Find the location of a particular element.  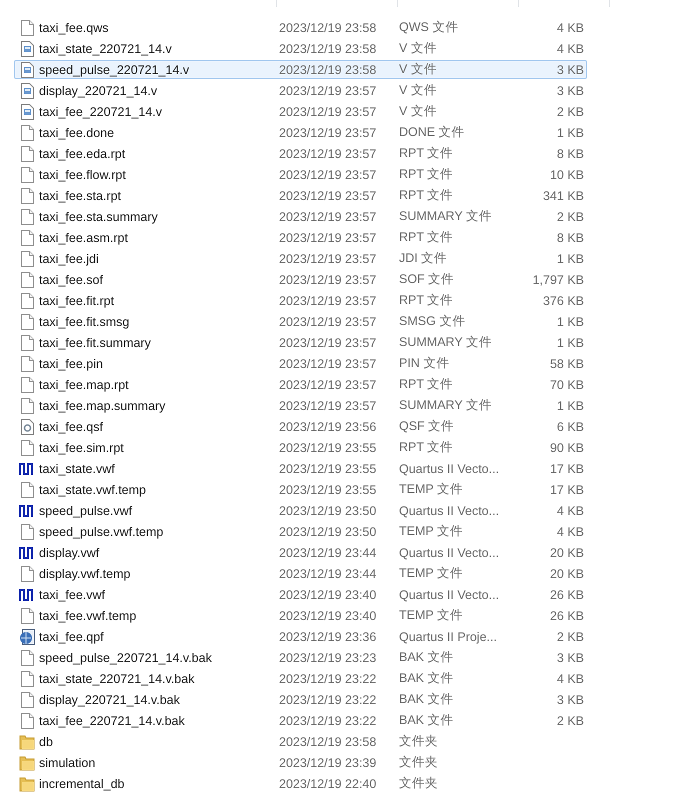

file-size: 20 KB is located at coordinates (567, 553).